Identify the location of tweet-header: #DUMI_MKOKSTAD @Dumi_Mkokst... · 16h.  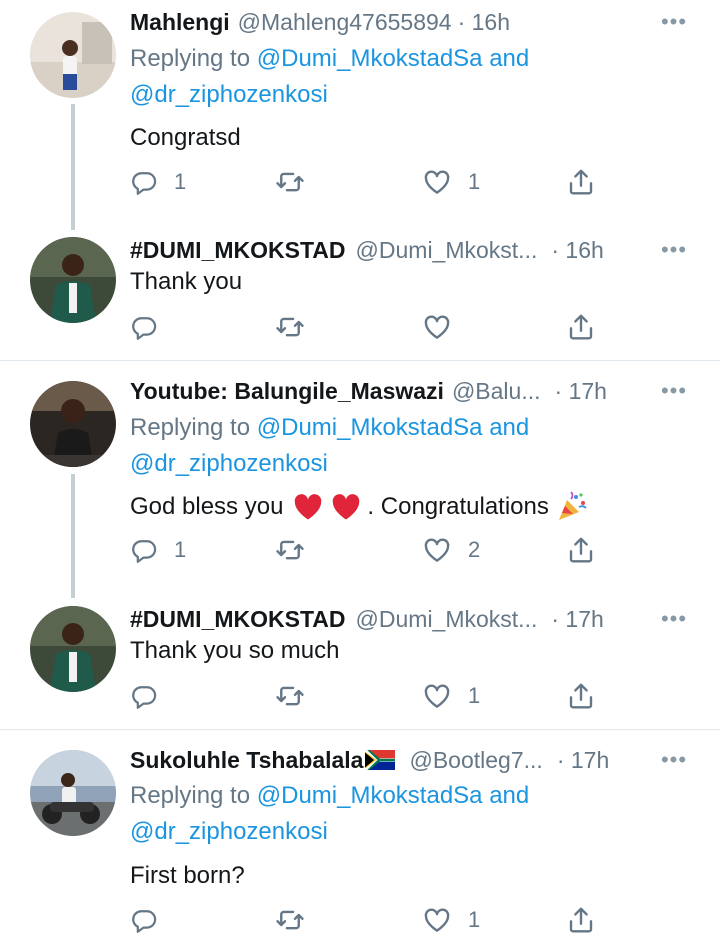
(405, 250).